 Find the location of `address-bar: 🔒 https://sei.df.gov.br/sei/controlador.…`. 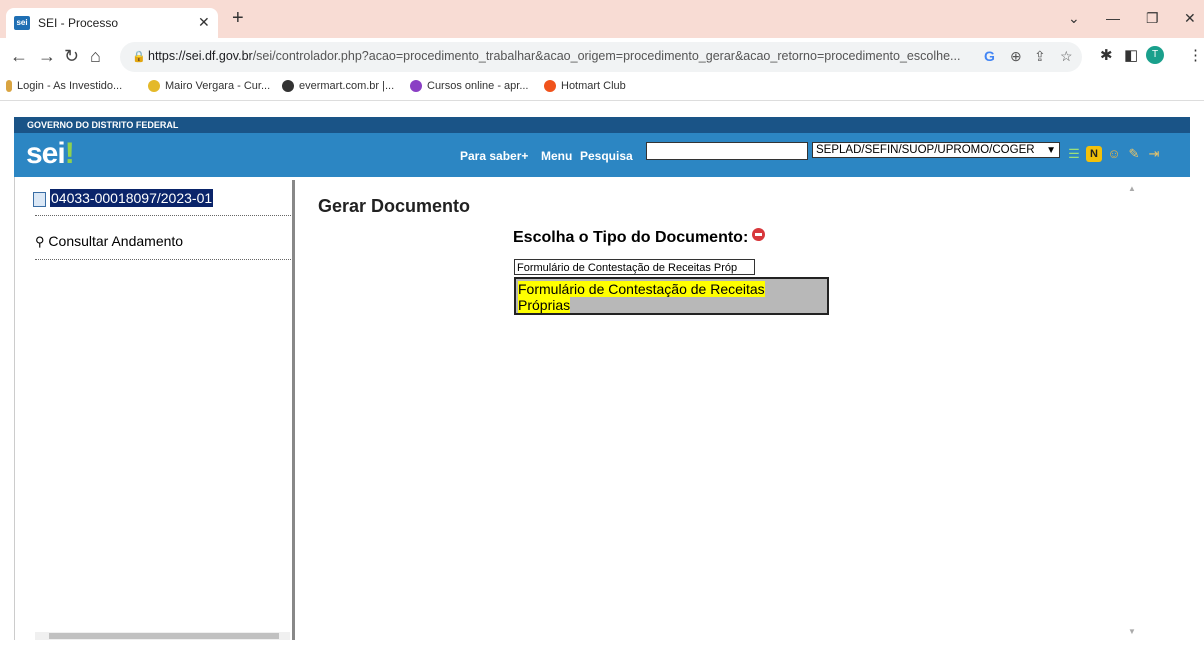

address-bar: 🔒 https://sei.df.gov.br/sei/controlador.… is located at coordinates (601, 57).